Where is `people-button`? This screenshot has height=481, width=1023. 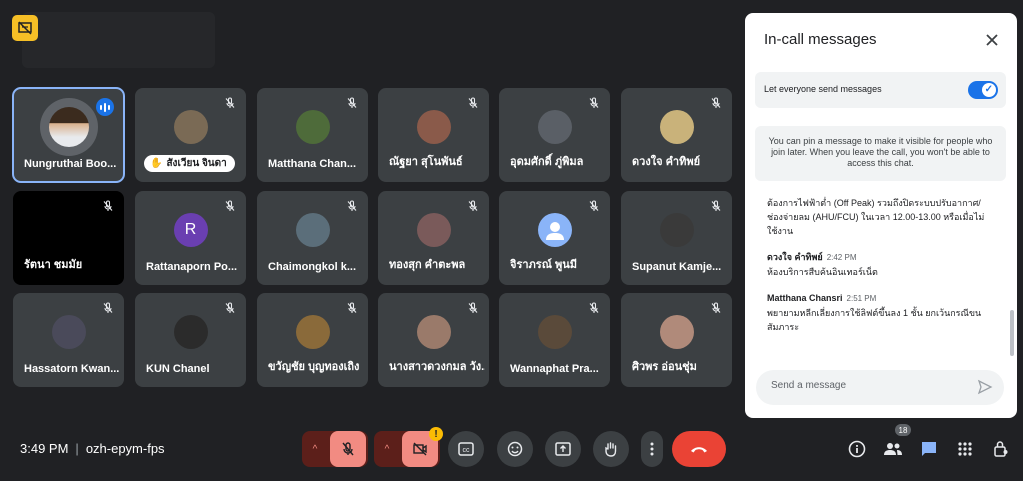
people-button is located at coordinates (893, 449).